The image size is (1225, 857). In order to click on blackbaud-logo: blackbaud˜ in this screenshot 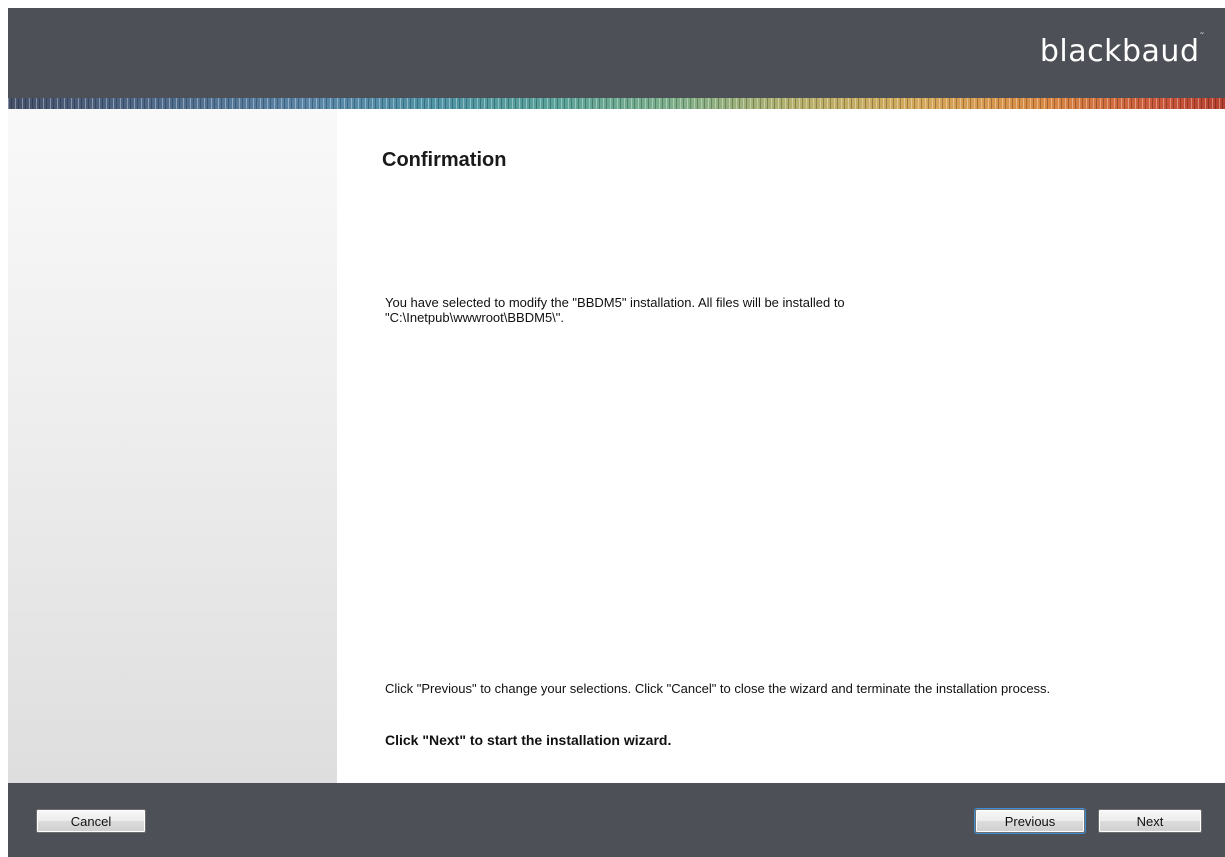, I will do `click(1122, 50)`.